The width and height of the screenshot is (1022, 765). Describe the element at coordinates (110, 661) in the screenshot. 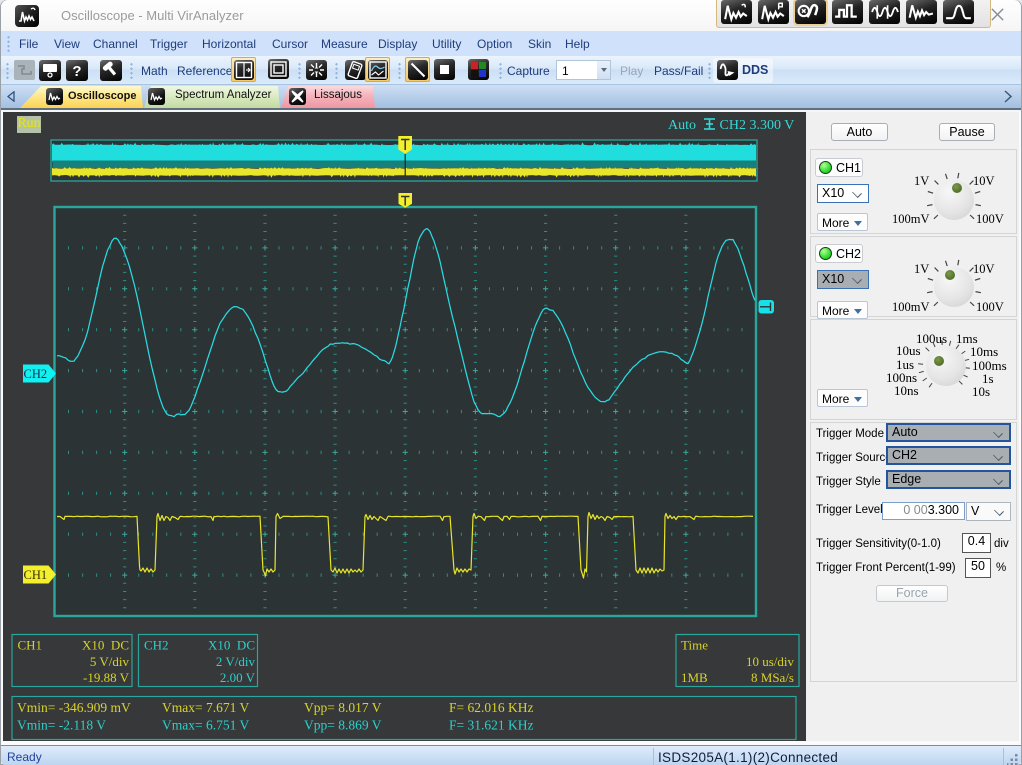

I see `svg-text: 5 V/div` at that location.